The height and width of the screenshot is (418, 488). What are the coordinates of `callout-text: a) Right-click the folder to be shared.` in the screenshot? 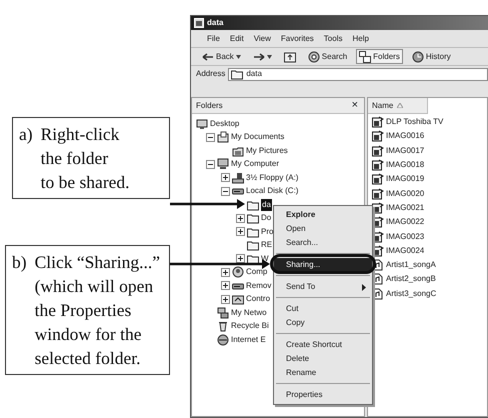 It's located at (91, 158).